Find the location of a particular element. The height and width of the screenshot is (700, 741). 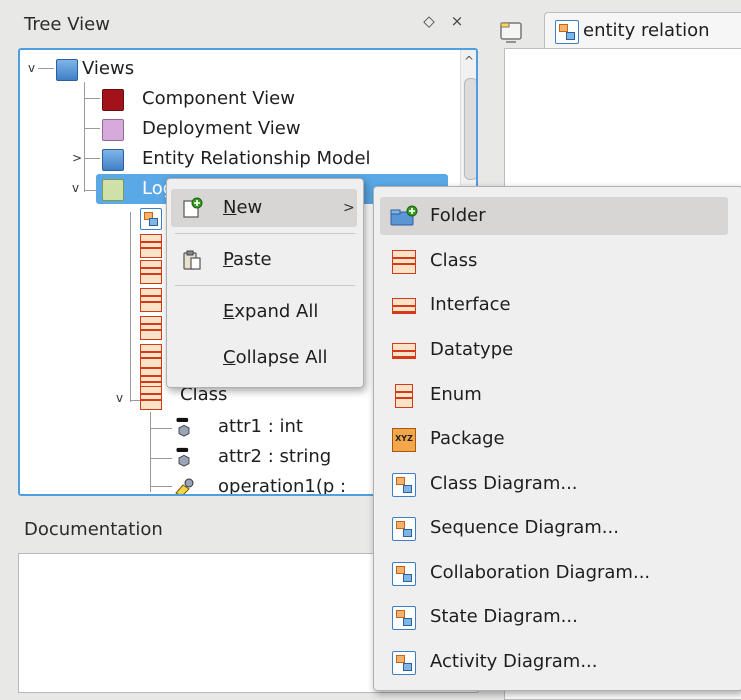

documentation-title: Documentation is located at coordinates (93, 529).